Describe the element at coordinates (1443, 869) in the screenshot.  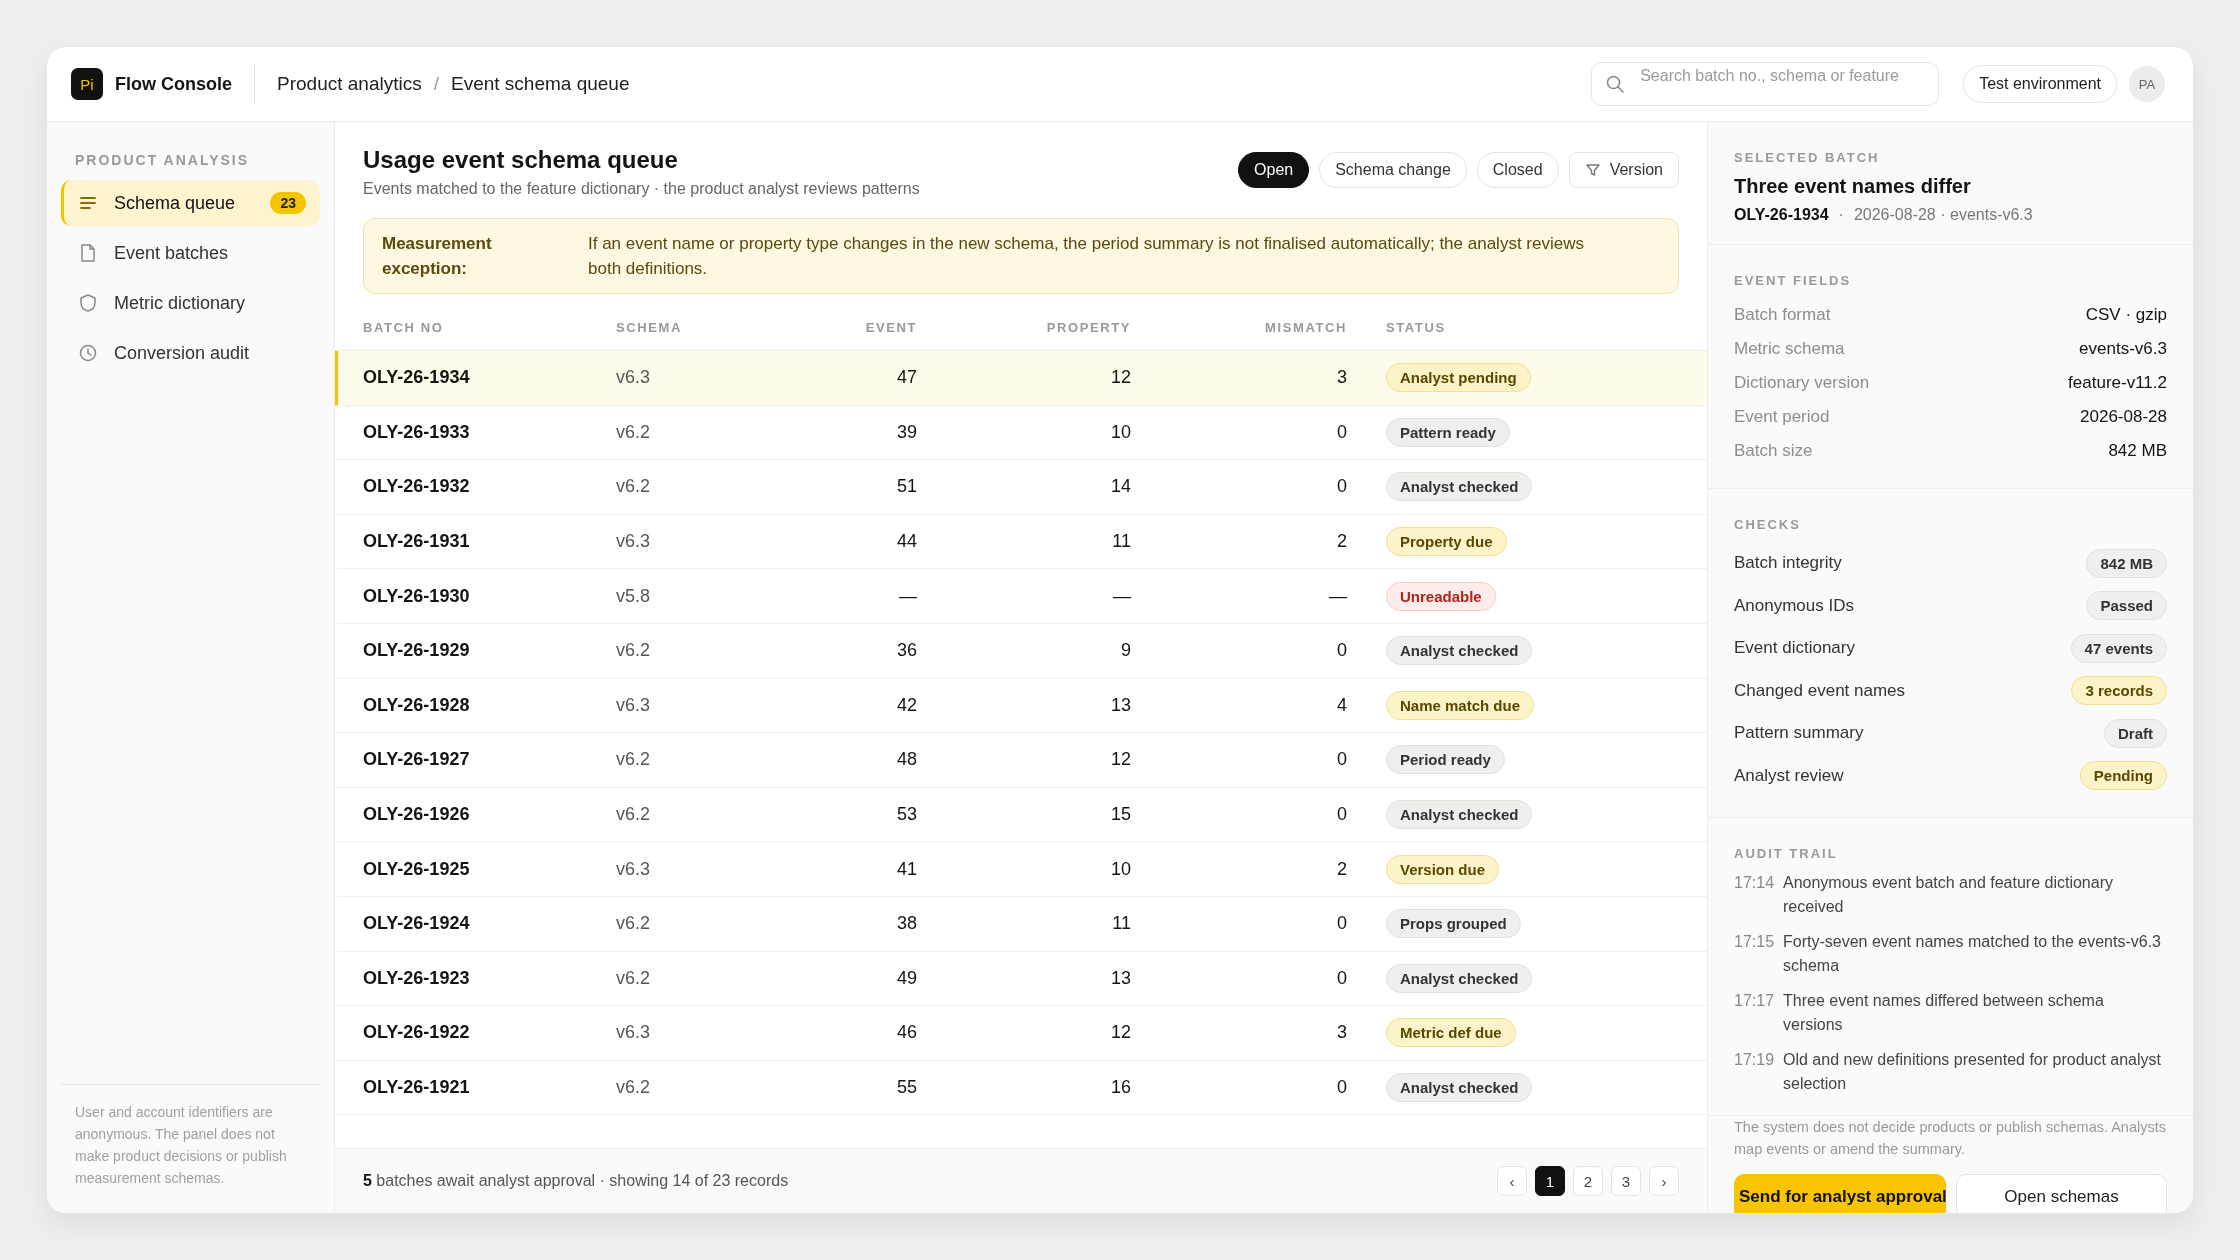
I see `status-badge: Version due` at that location.